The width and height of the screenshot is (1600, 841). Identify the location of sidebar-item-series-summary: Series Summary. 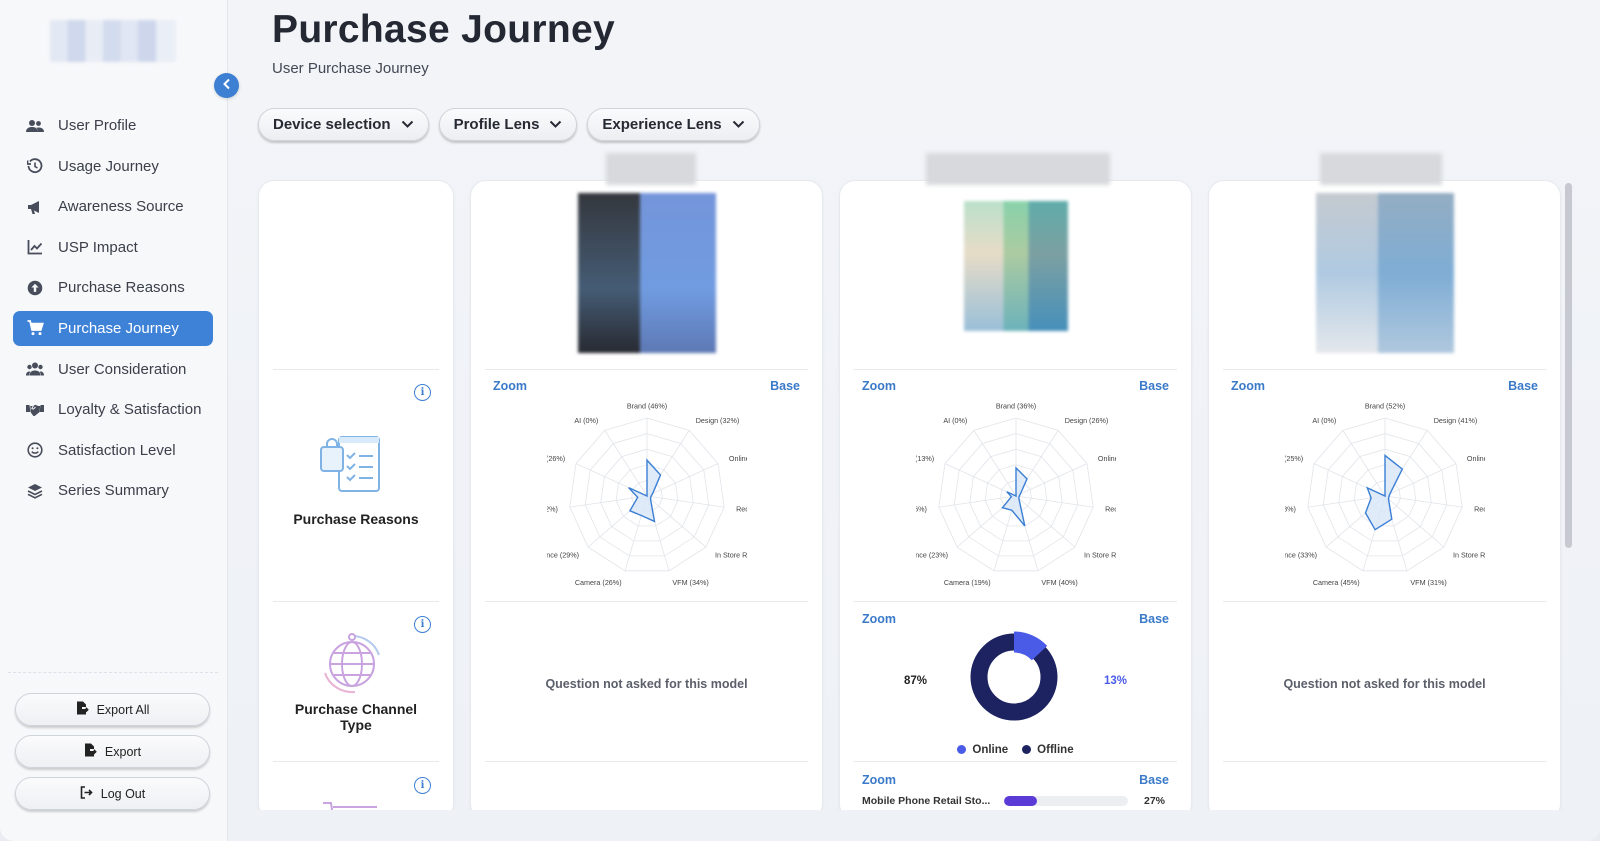
(113, 490).